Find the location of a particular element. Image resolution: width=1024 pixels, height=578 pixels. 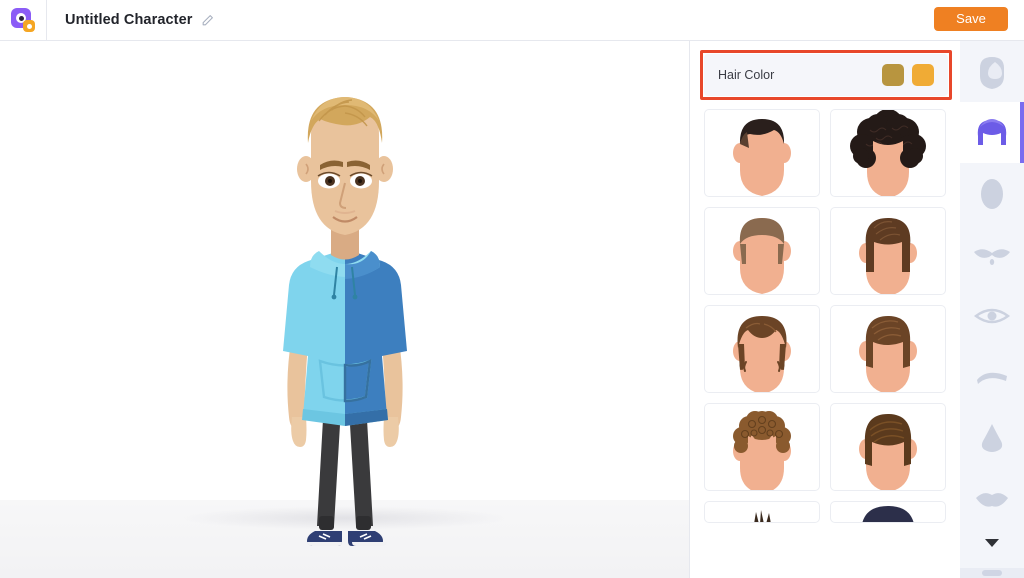

save-button: Save is located at coordinates (971, 19).